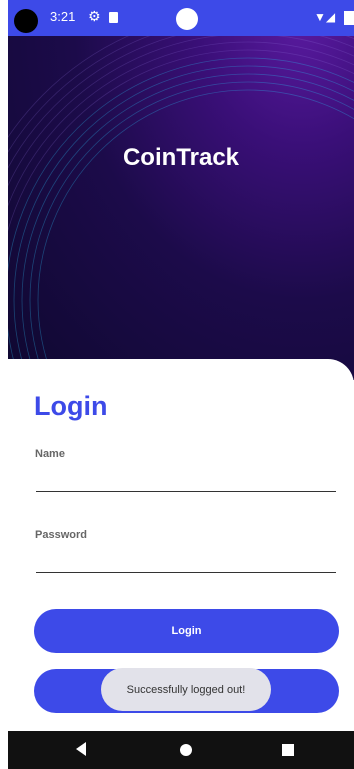  I want to click on sim-card-icon, so click(113, 17).